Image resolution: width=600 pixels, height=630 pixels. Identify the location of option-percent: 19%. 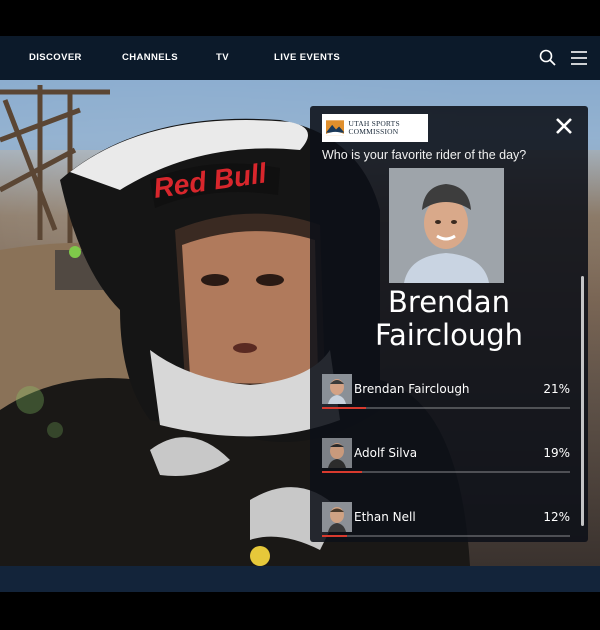
(556, 453).